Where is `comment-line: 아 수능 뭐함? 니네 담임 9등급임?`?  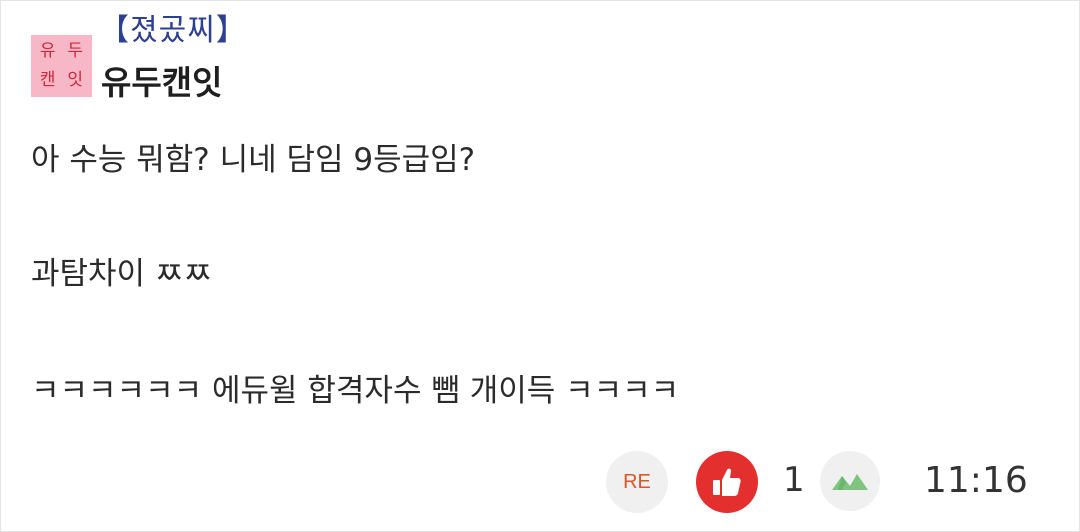
comment-line: 아 수능 뭐함? 니네 담임 9등급임? is located at coordinates (253, 160).